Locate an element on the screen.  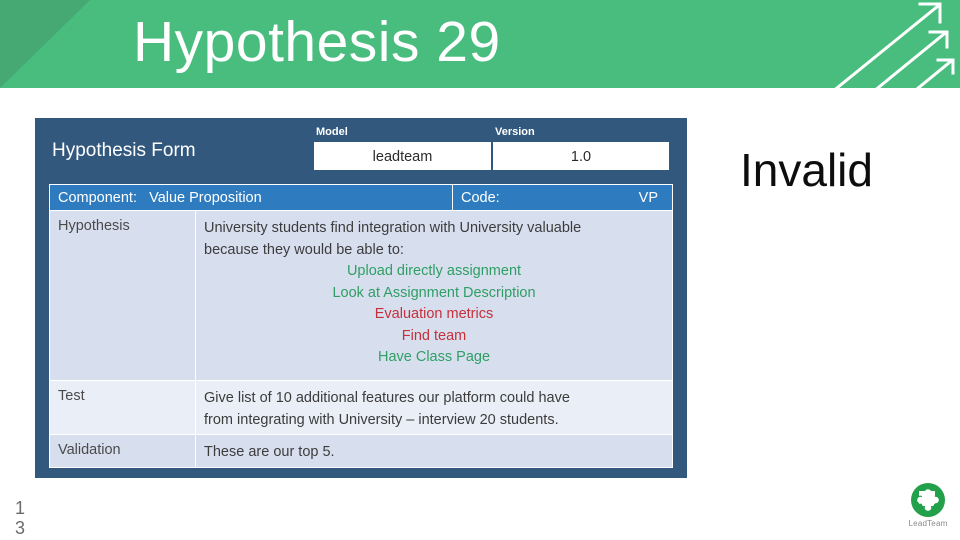
model-field-group: Model leadteam is located at coordinates (402, 147).